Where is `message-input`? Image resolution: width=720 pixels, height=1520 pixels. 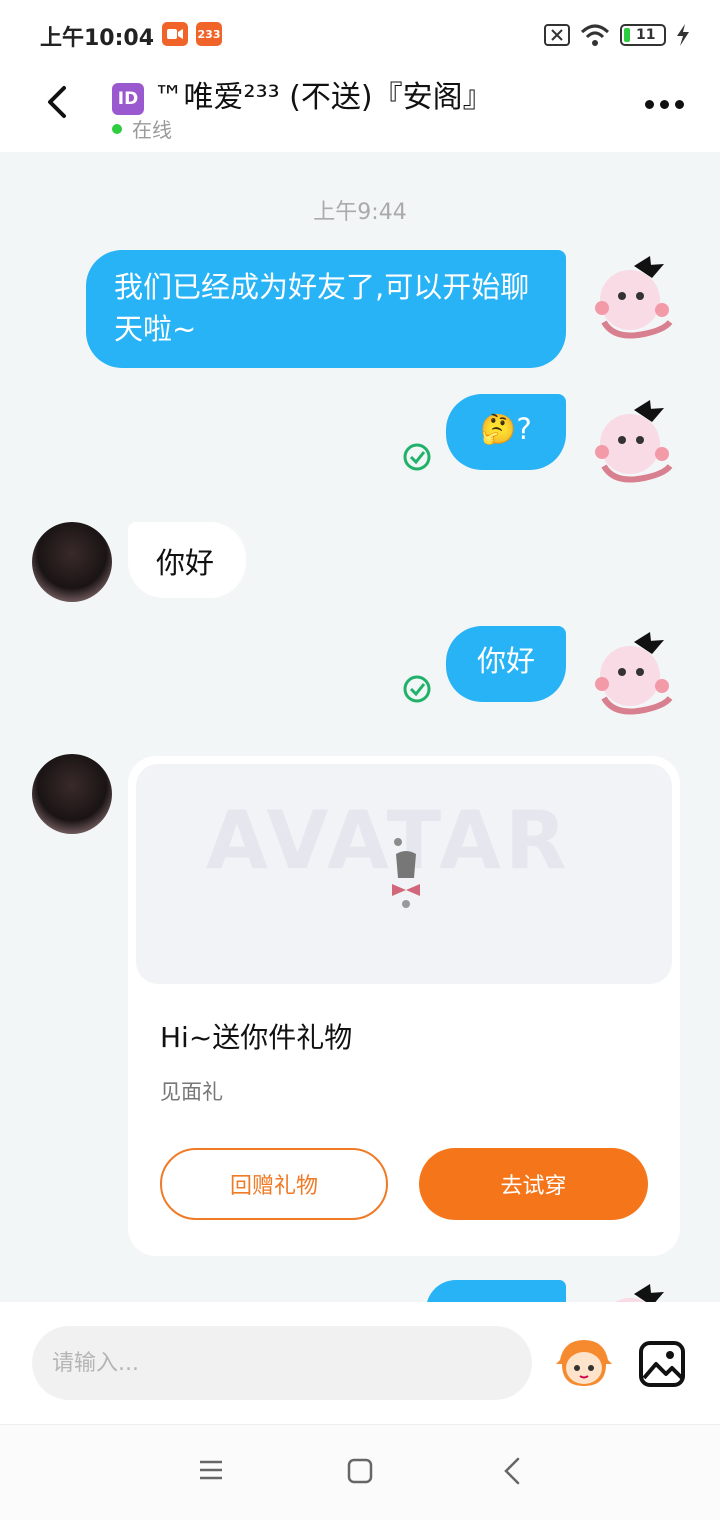 message-input is located at coordinates (282, 1363).